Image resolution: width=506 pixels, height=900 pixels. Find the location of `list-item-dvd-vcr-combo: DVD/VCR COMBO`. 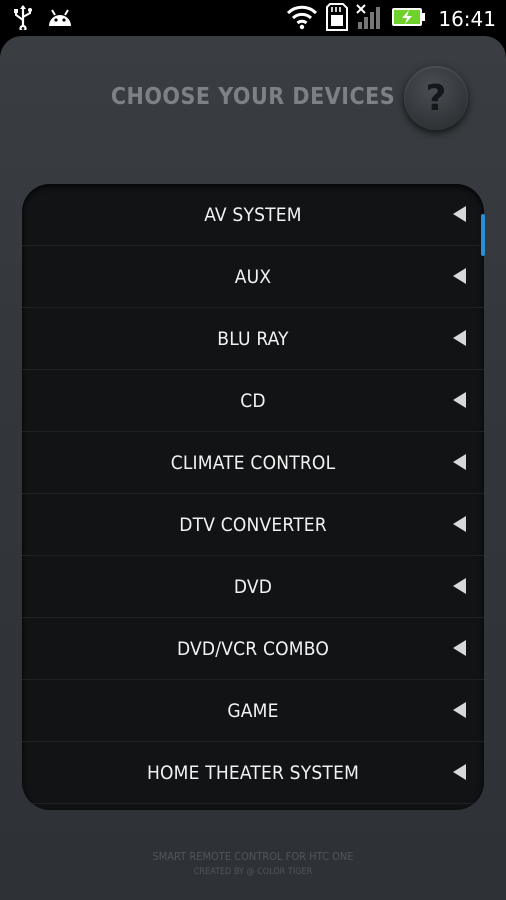

list-item-dvd-vcr-combo: DVD/VCR COMBO is located at coordinates (253, 649).